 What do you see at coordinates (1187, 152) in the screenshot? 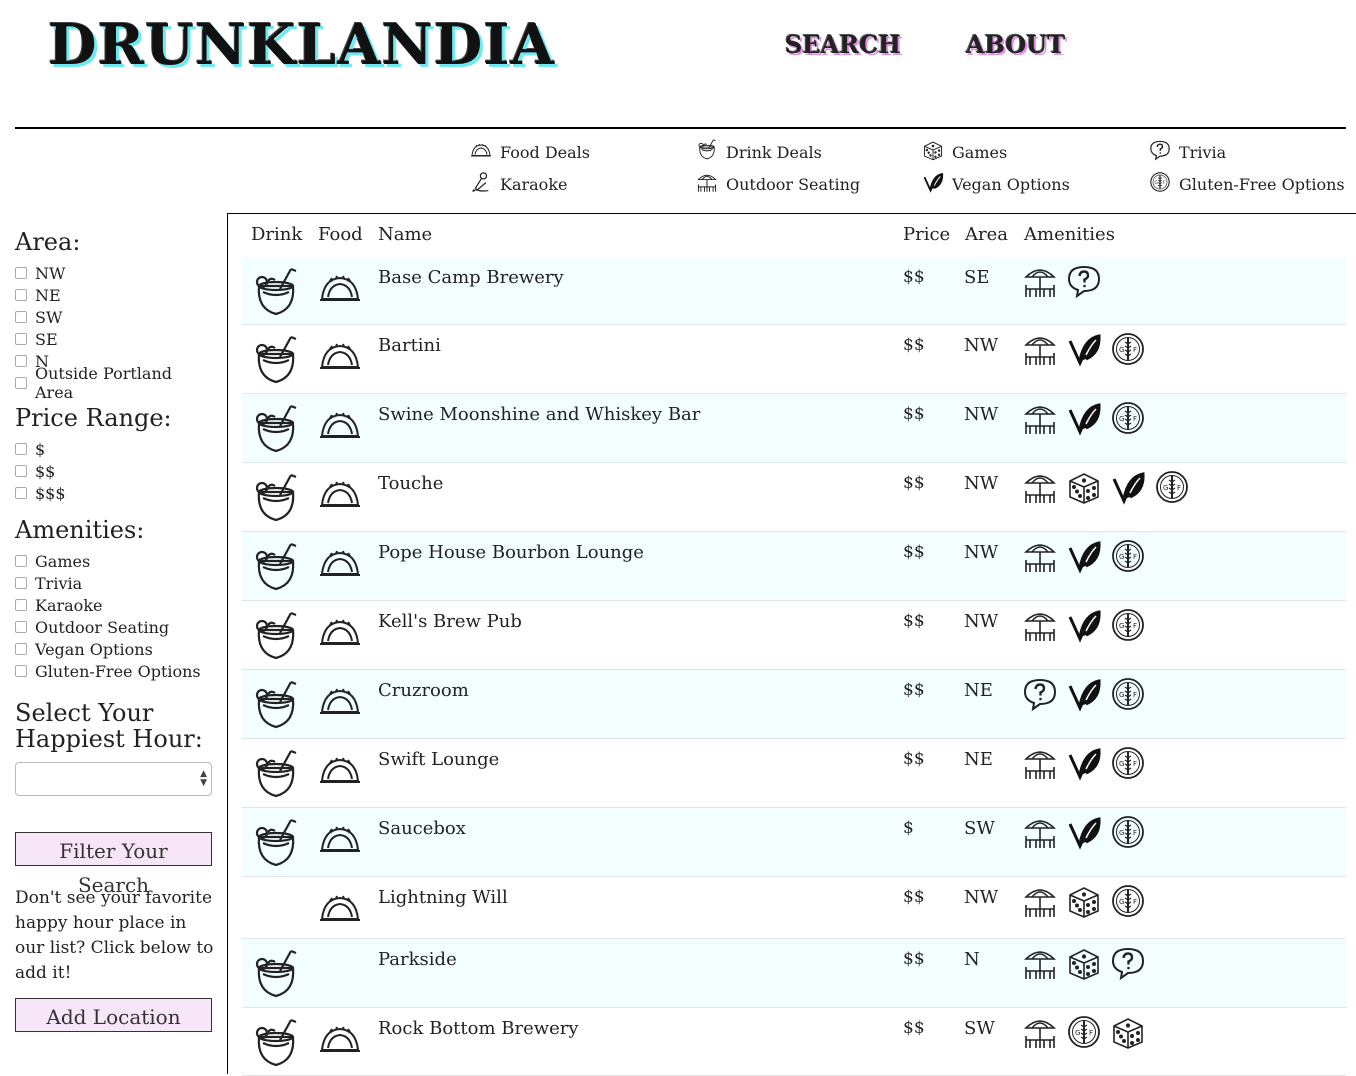
I see `legend-item-trivia: Trivia` at bounding box center [1187, 152].